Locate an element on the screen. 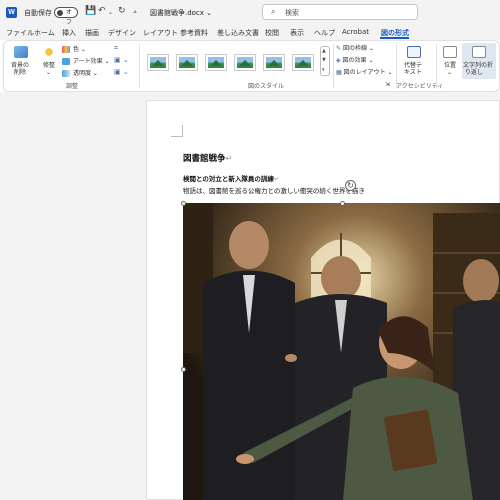  alt-text-button: 代替テ キスト is located at coordinates (413, 69).